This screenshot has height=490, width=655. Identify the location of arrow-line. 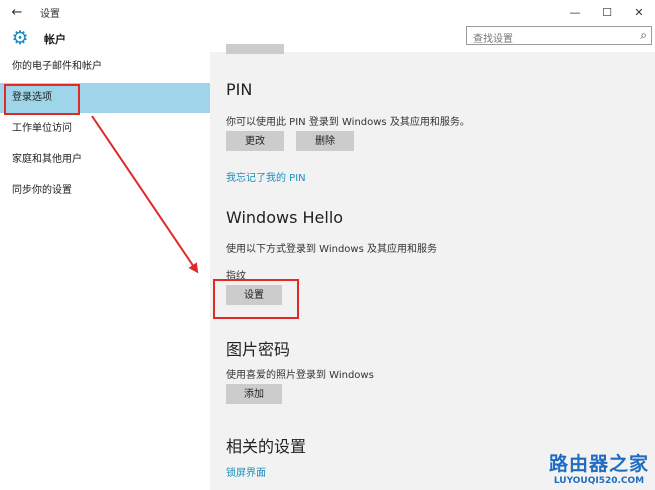
(145, 194).